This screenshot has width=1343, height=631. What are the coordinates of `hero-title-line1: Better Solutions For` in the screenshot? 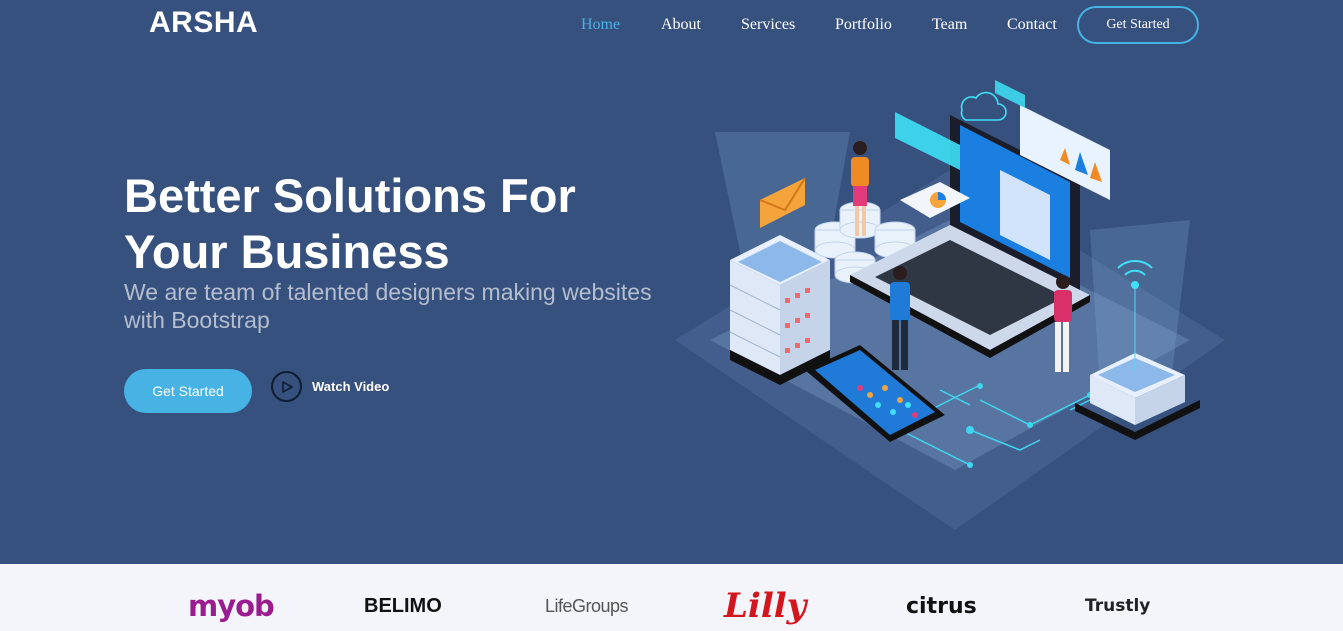 It's located at (350, 195).